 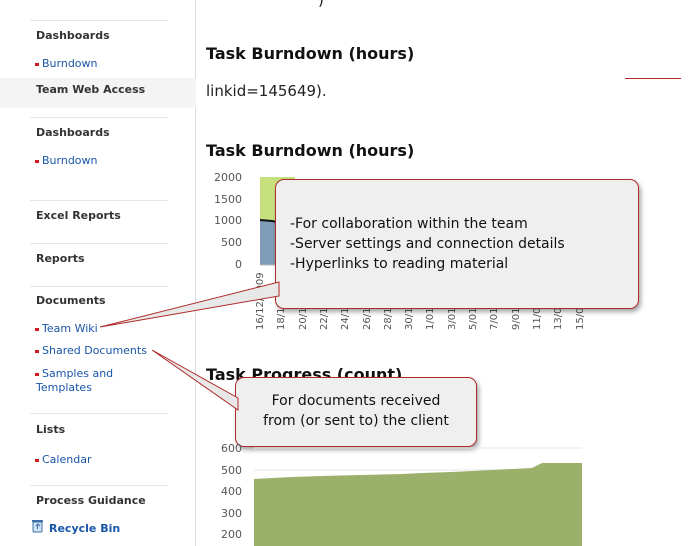 I want to click on y-tick-label: 600, so click(x=231, y=448).